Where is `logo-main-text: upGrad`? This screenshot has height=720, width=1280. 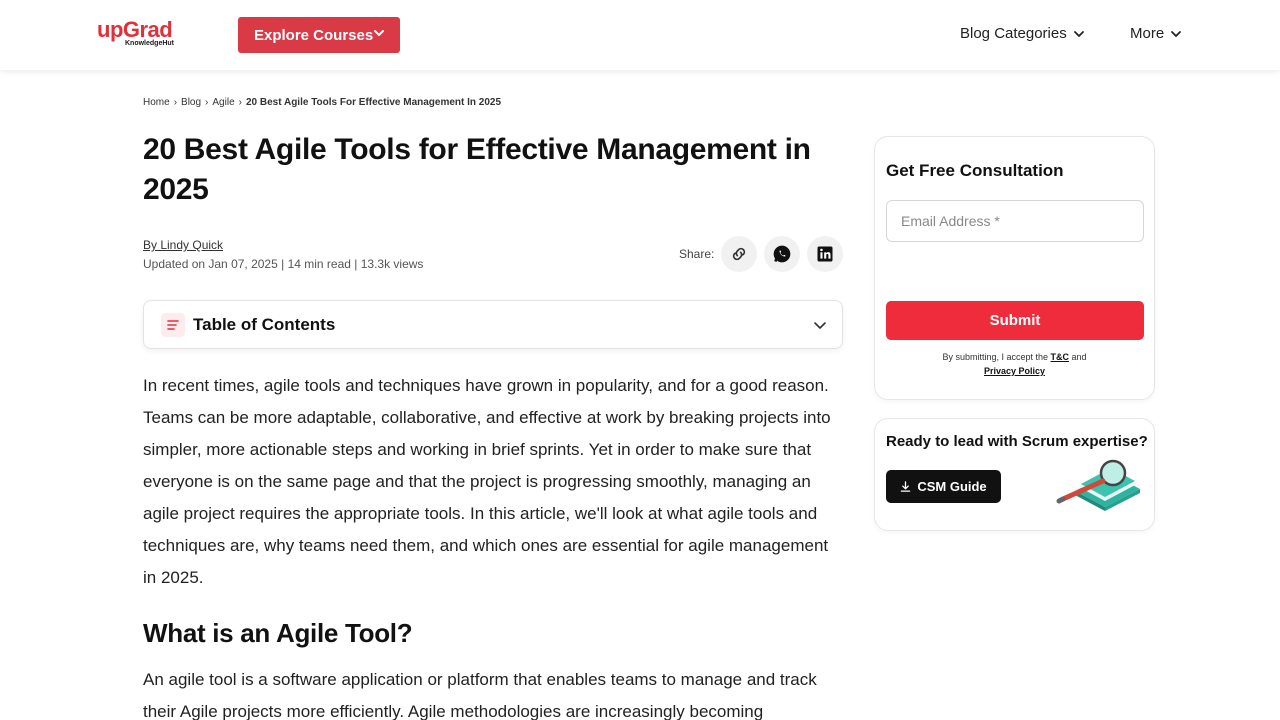 logo-main-text: upGrad is located at coordinates (135, 29).